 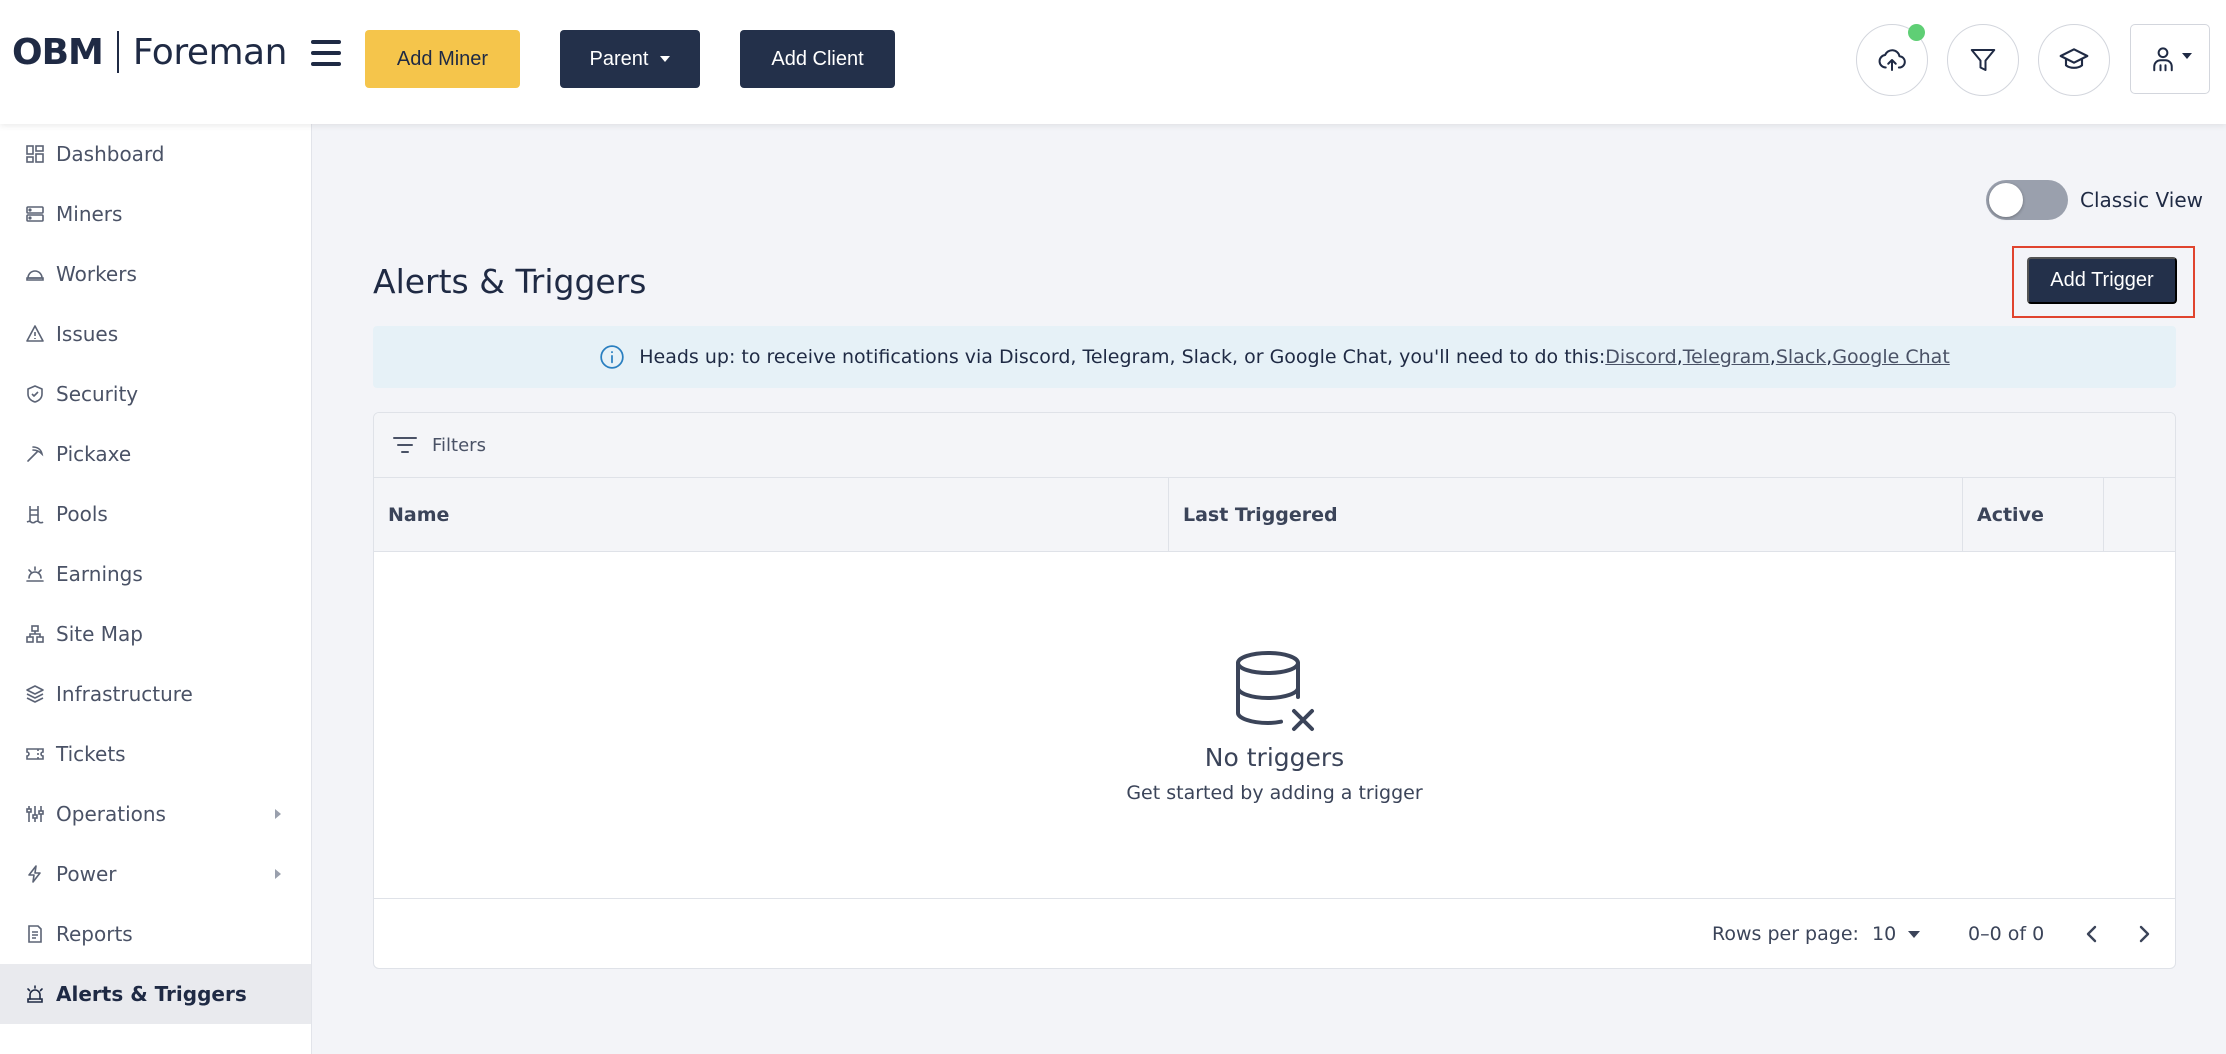 I want to click on slack-link: Slack, so click(x=1801, y=357).